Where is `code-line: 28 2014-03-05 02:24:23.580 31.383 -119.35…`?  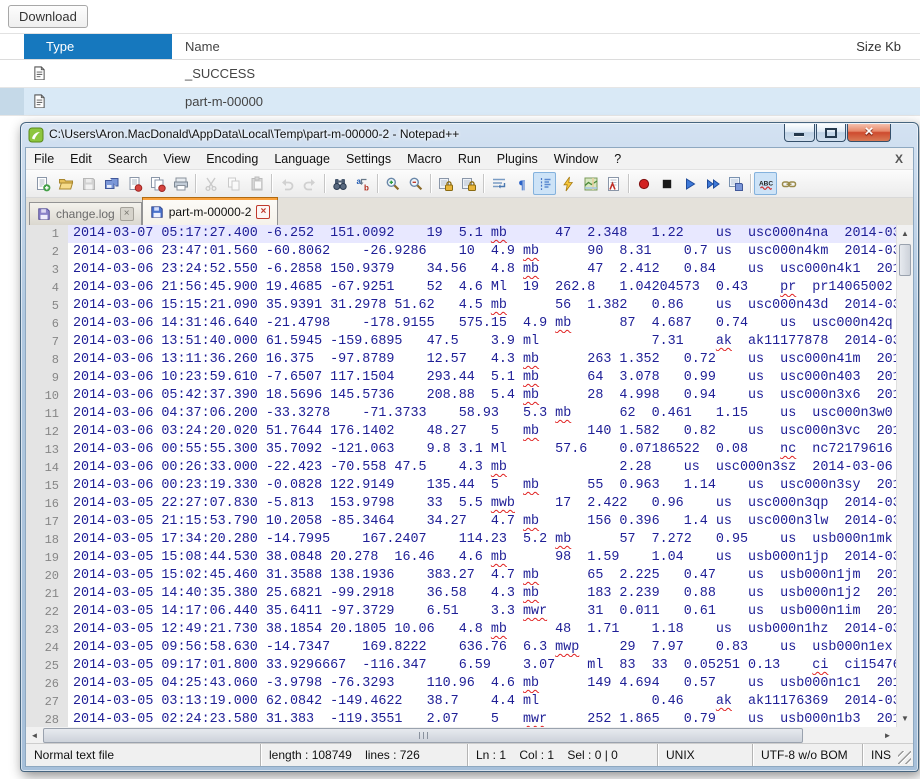
code-line: 28 2014-03-05 02:24:23.580 31.383 -119.35… is located at coordinates (461, 719).